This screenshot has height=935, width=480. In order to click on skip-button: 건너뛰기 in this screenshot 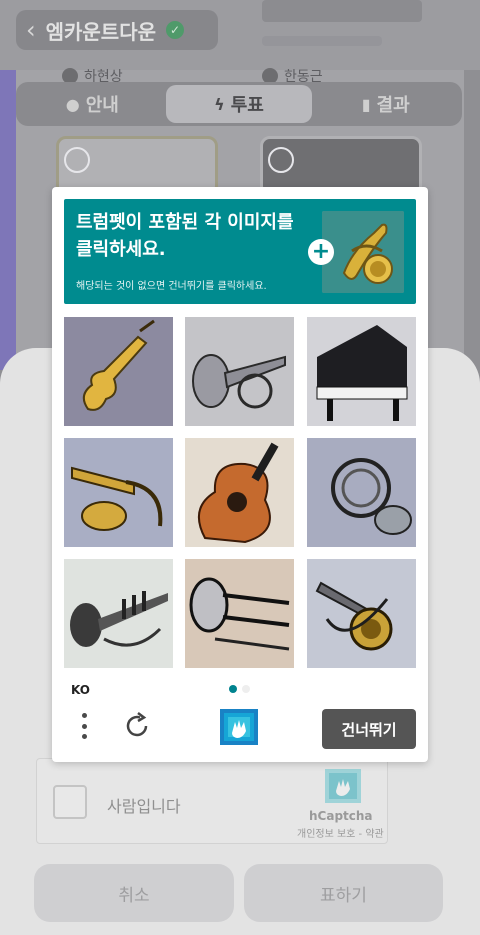, I will do `click(369, 729)`.